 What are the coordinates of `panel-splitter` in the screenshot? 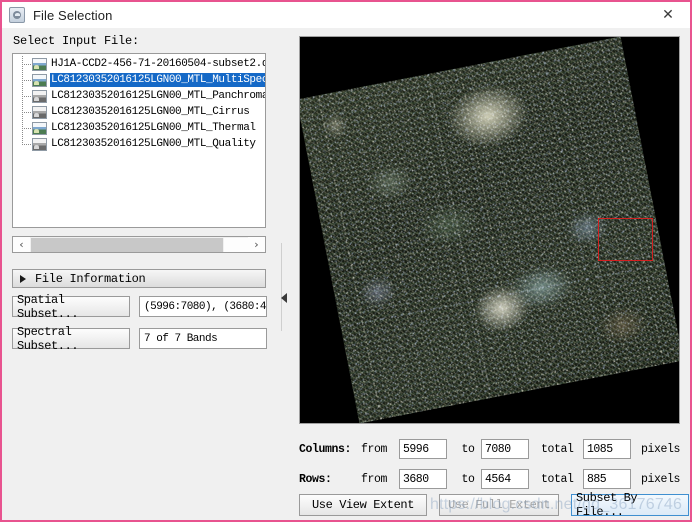 It's located at (284, 274).